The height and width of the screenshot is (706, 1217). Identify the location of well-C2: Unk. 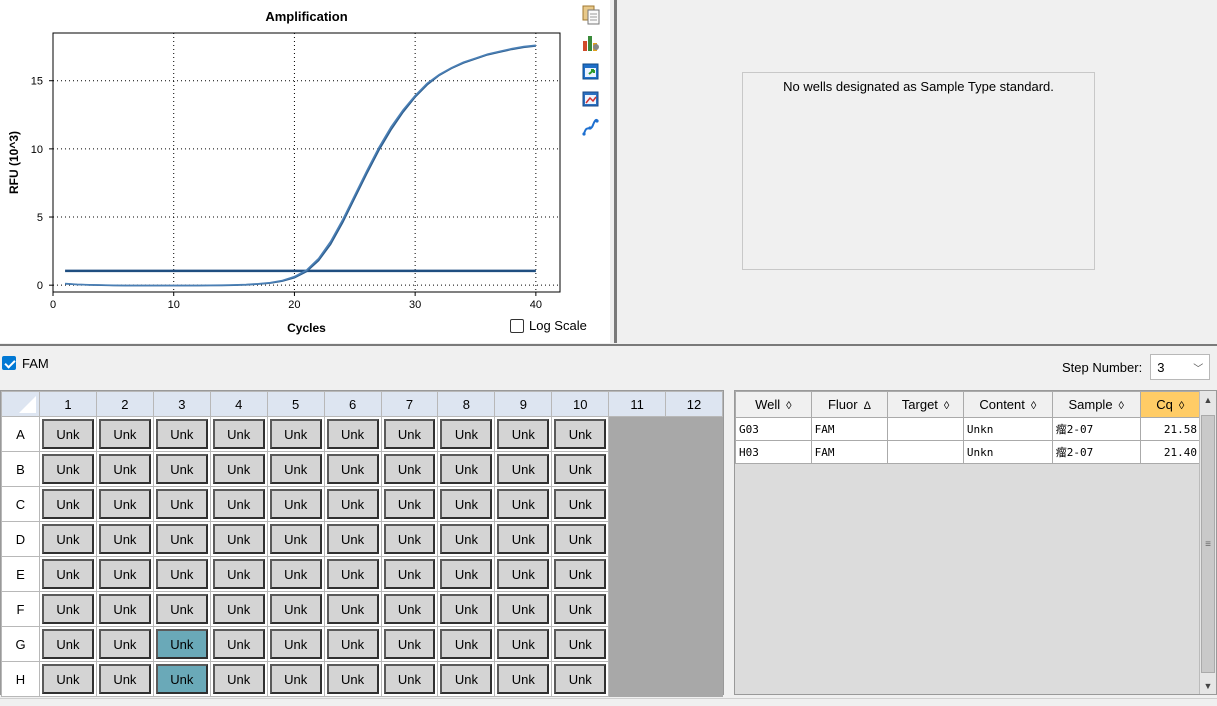
(124, 504).